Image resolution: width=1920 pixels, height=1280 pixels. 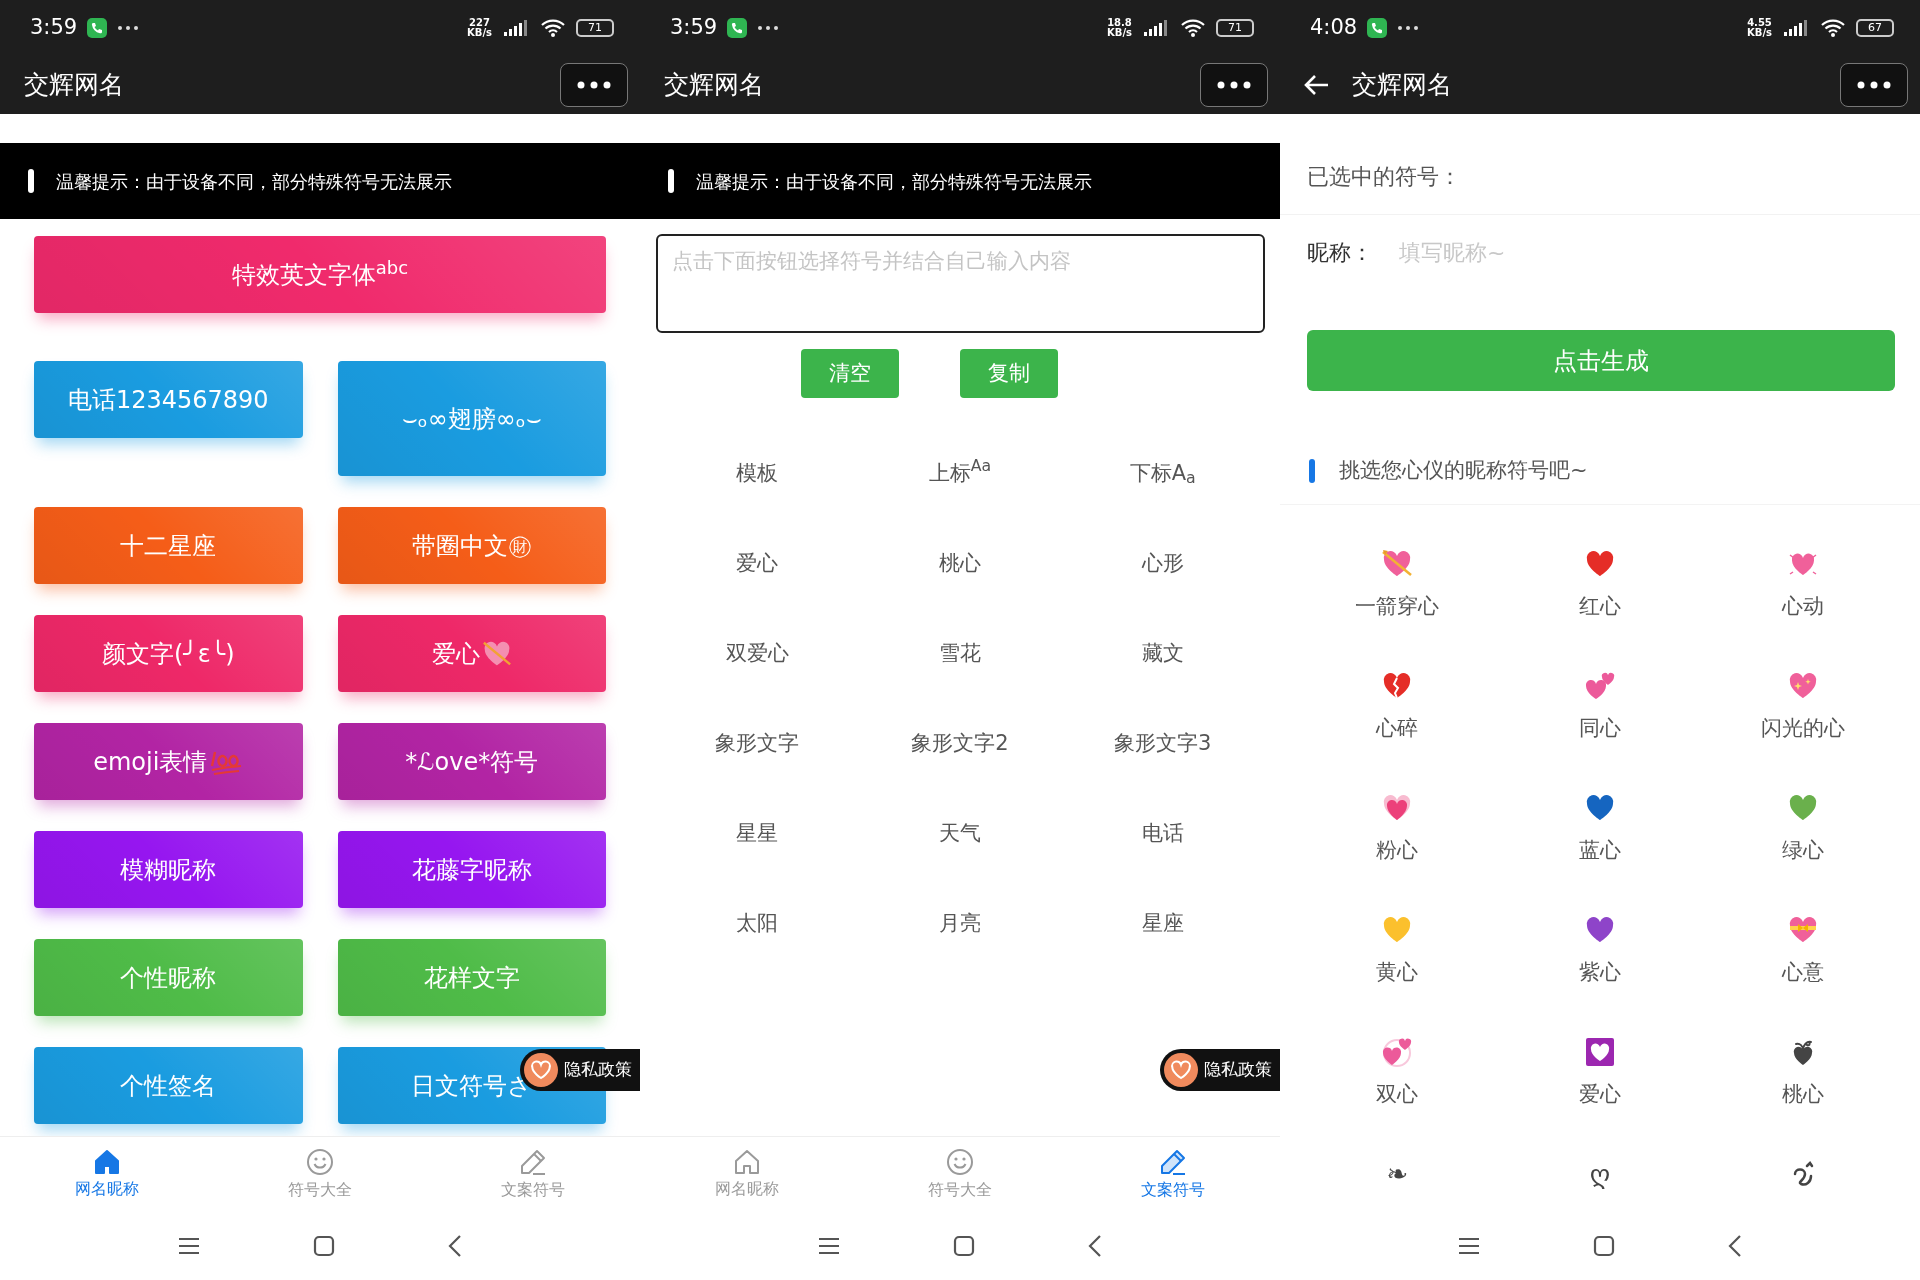 What do you see at coordinates (479, 23) in the screenshot?
I see `network-speed: 227` at bounding box center [479, 23].